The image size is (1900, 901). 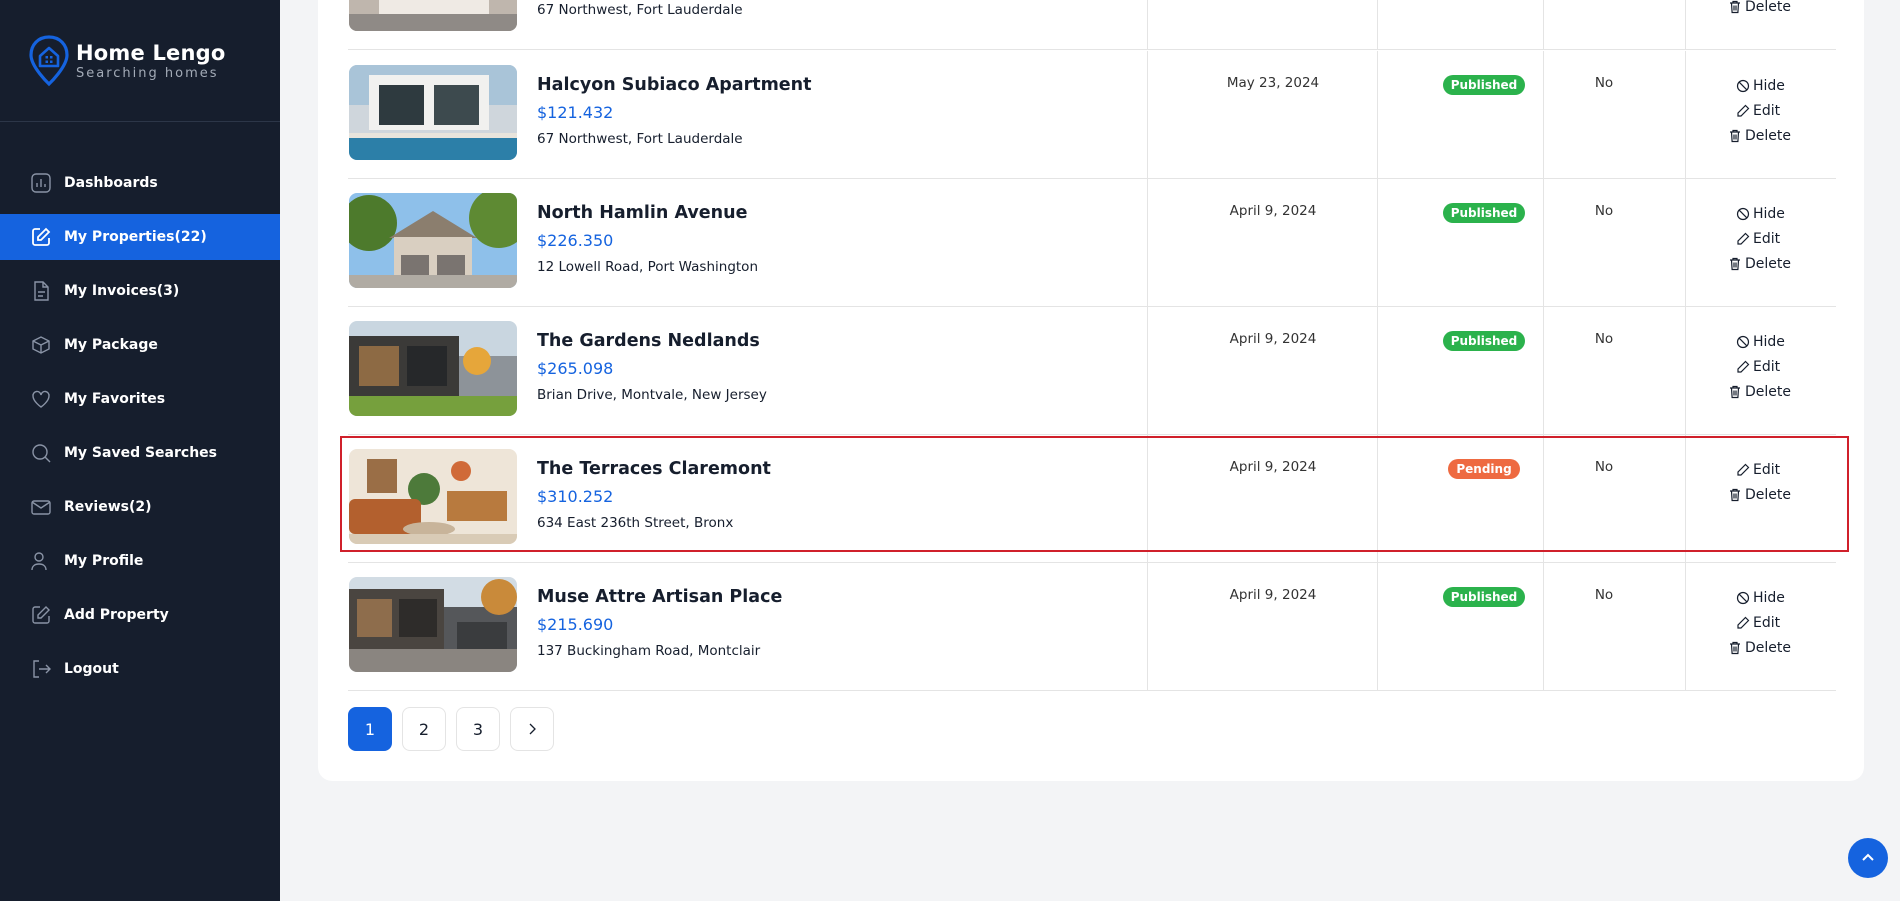 I want to click on mail-icon, so click(x=41, y=507).